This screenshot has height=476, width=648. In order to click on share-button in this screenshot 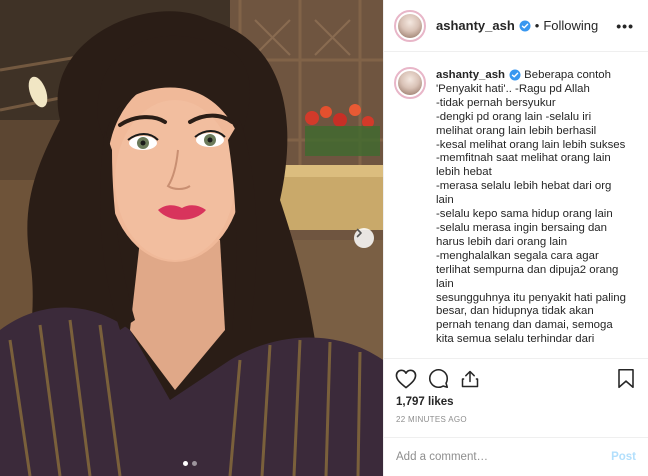, I will do `click(470, 379)`.